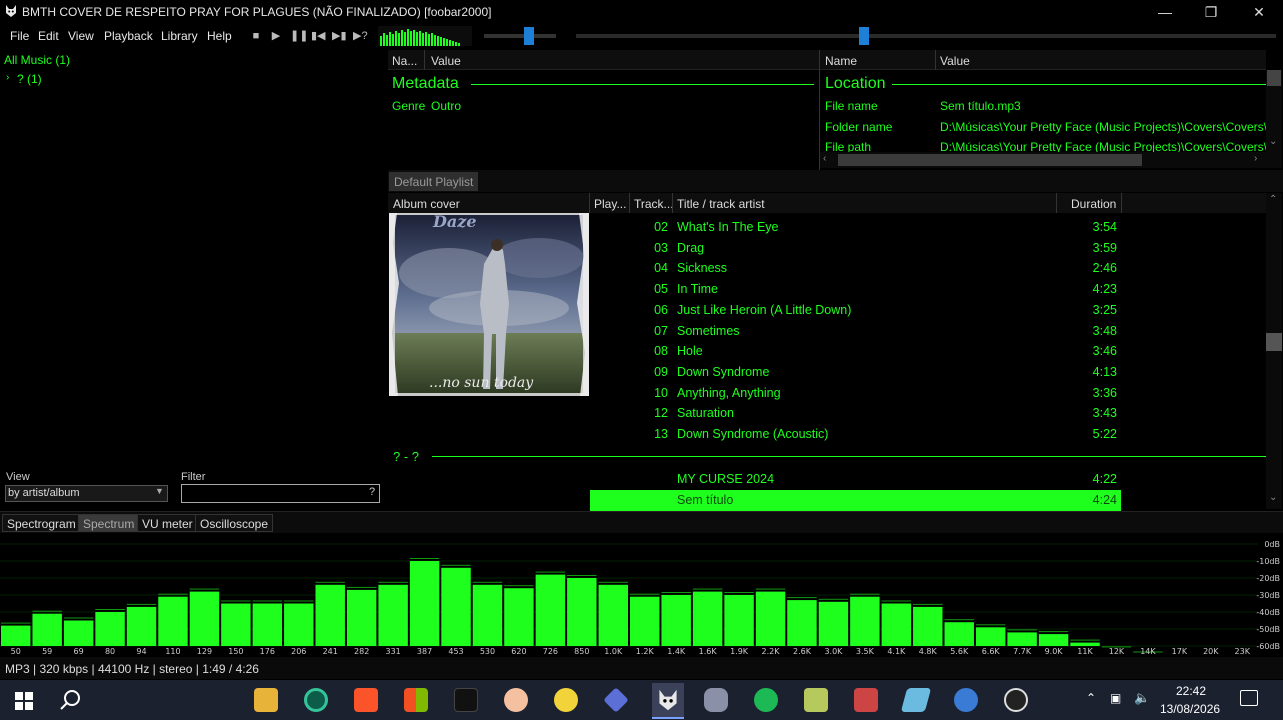  I want to click on table-row: 05 In Time 4:23, so click(855, 289).